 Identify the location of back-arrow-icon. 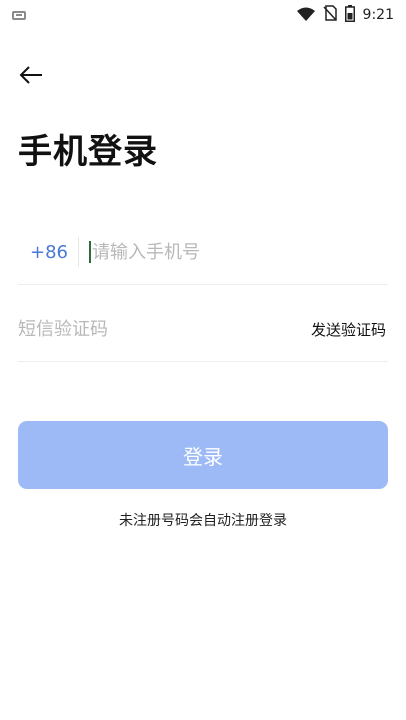
(31, 77).